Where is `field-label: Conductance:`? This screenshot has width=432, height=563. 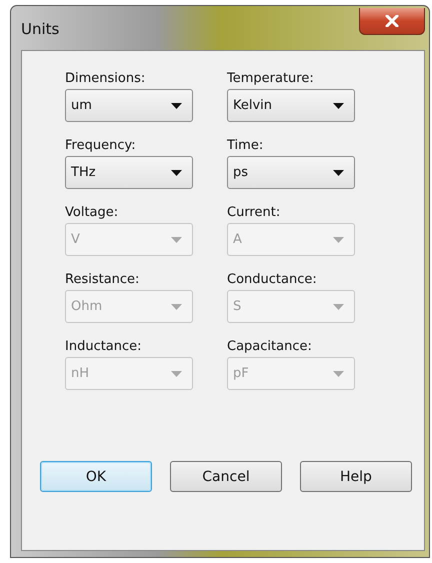 field-label: Conductance: is located at coordinates (272, 279).